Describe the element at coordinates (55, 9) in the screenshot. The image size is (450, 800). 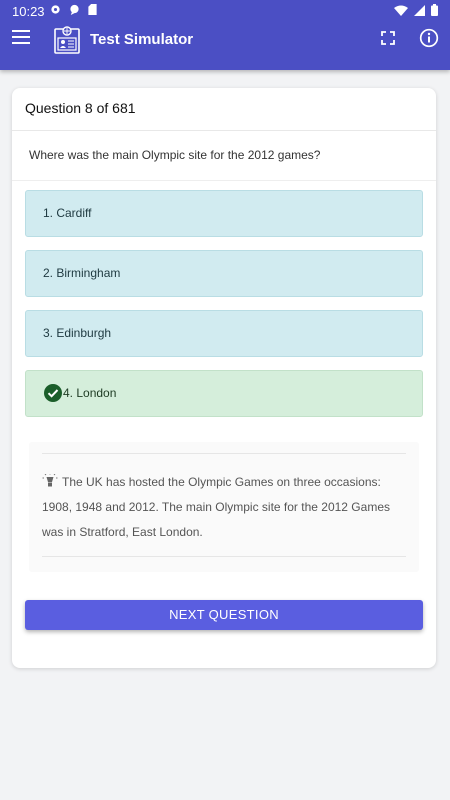
I see `gear-icon` at that location.